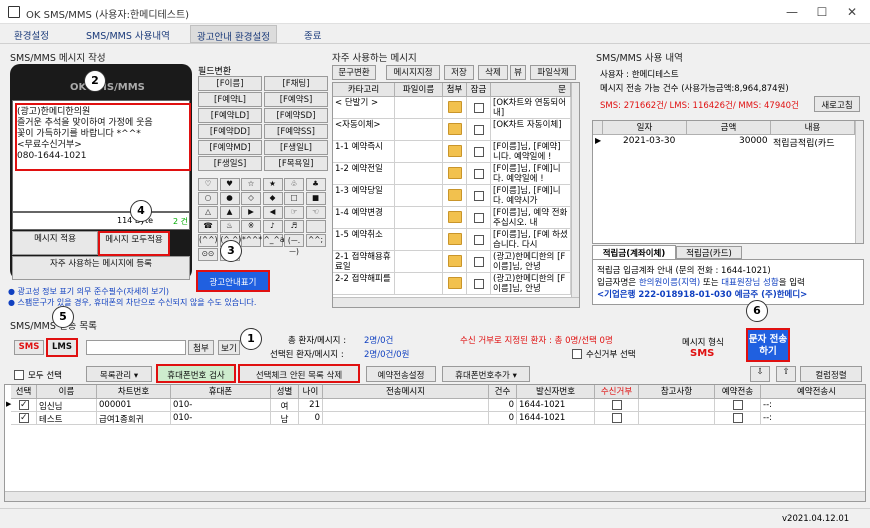 This screenshot has width=870, height=528. I want to click on save-button: 저장, so click(459, 72).